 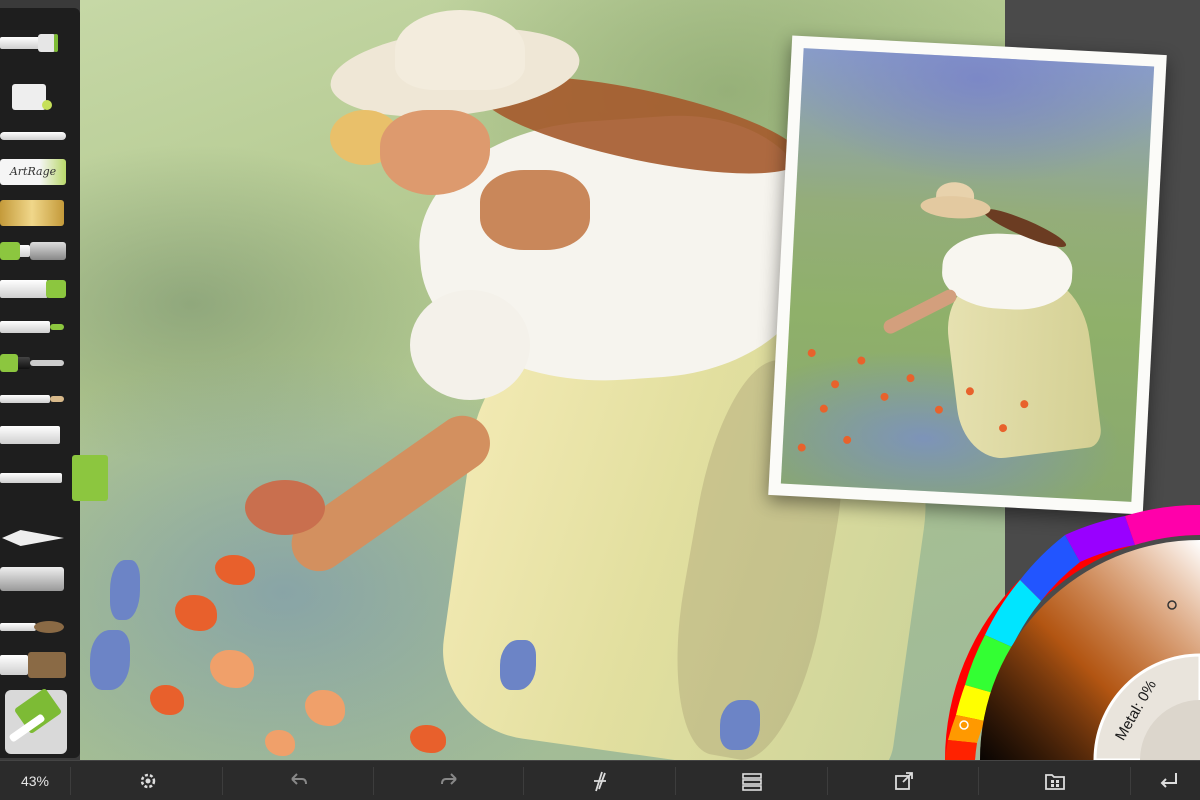 What do you see at coordinates (752, 780) in the screenshot?
I see `layers-icon` at bounding box center [752, 780].